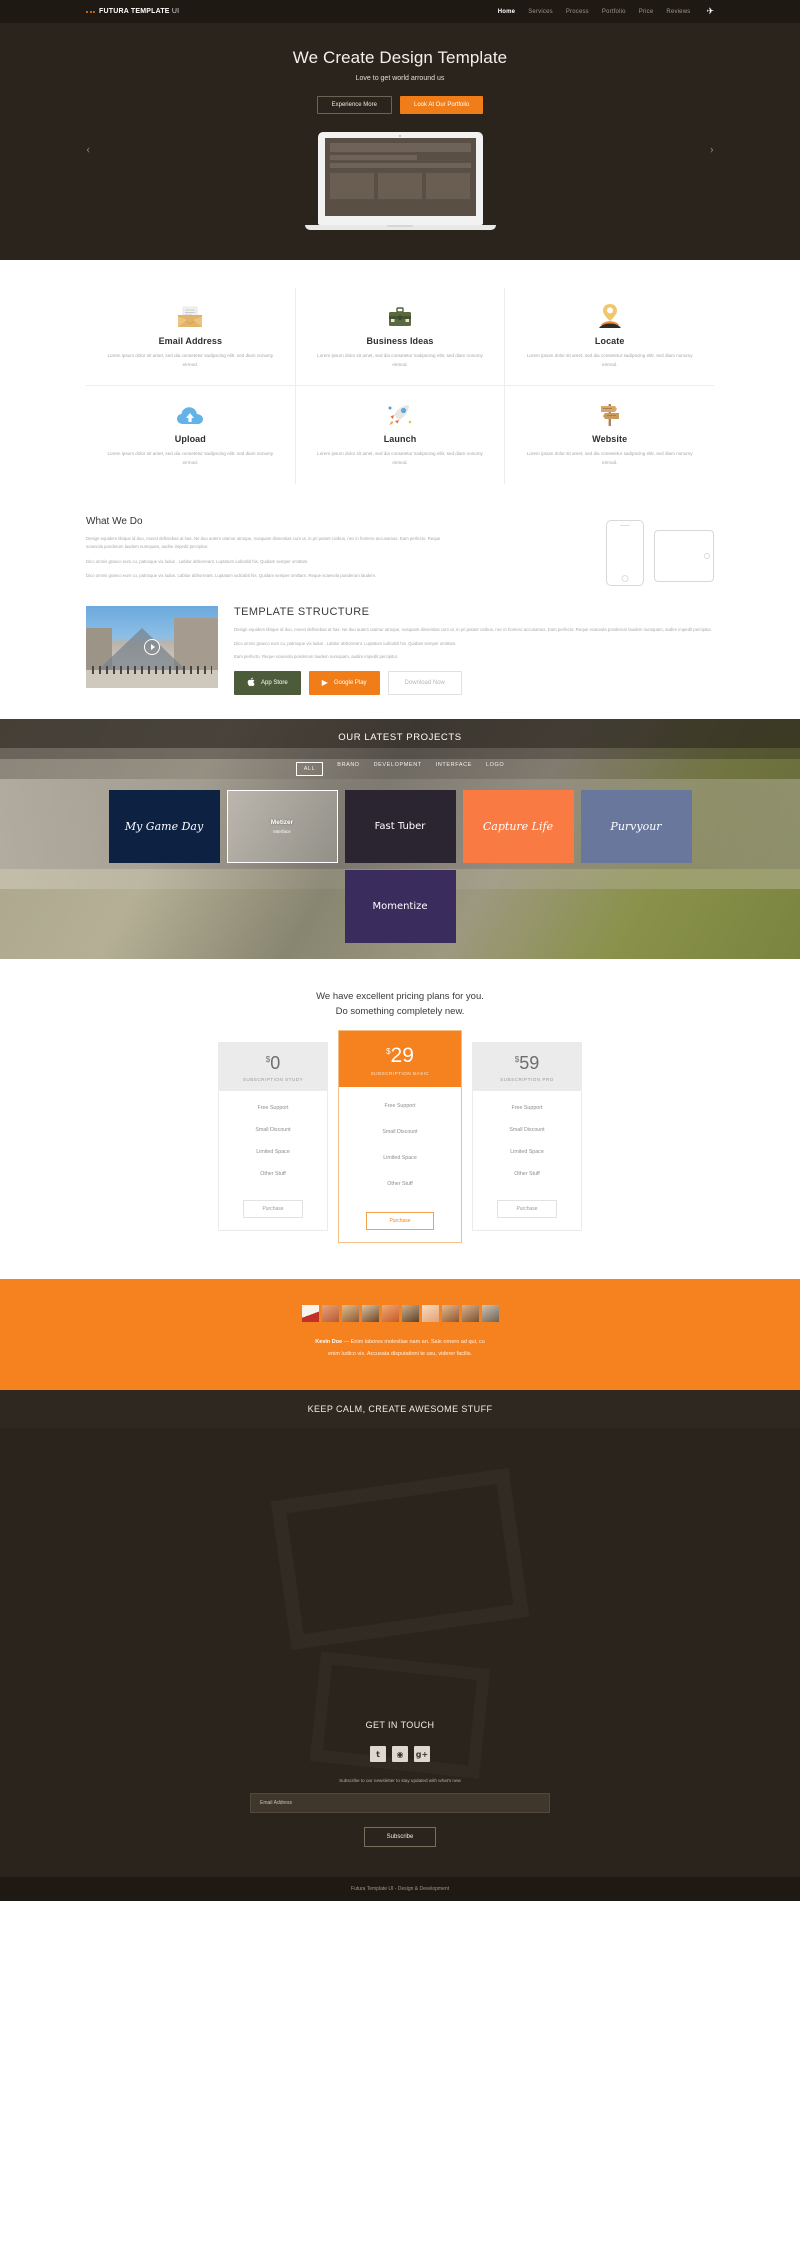 This screenshot has width=800, height=2268. Describe the element at coordinates (344, 682) in the screenshot. I see `google-play-button: ▶ Google Play` at that location.